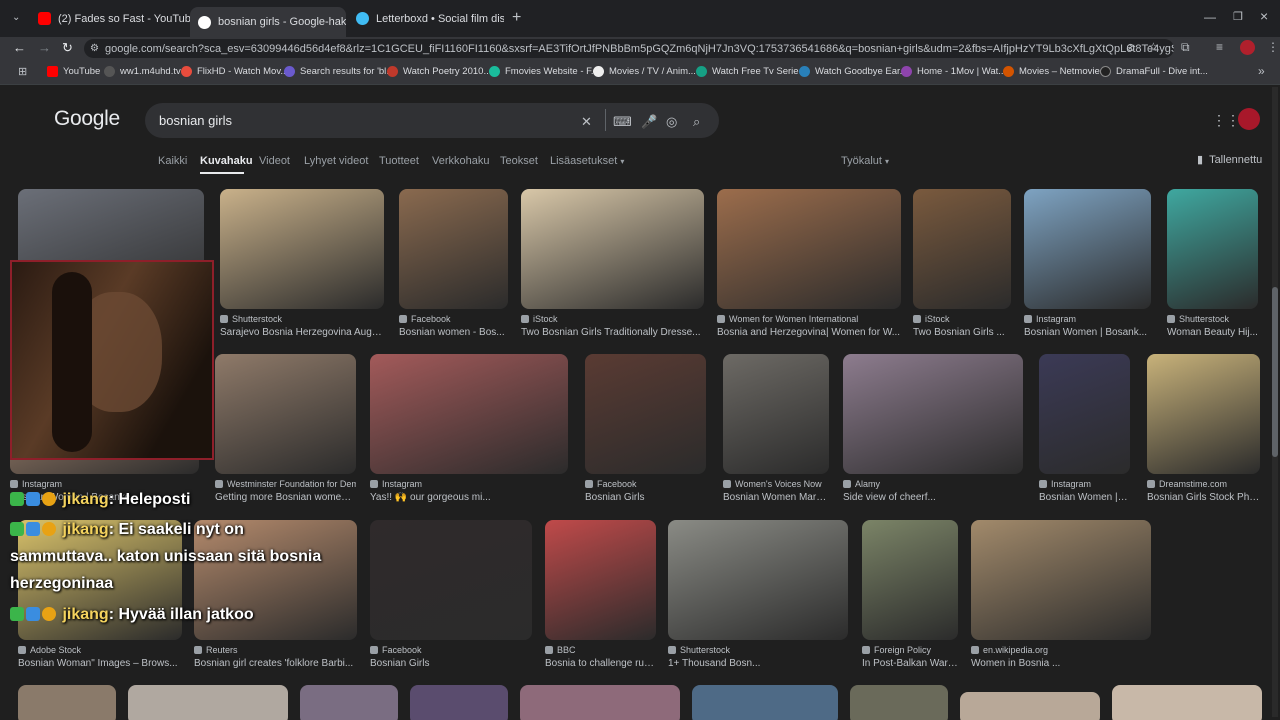  What do you see at coordinates (19, 47) in the screenshot?
I see `back-button: ←` at bounding box center [19, 47].